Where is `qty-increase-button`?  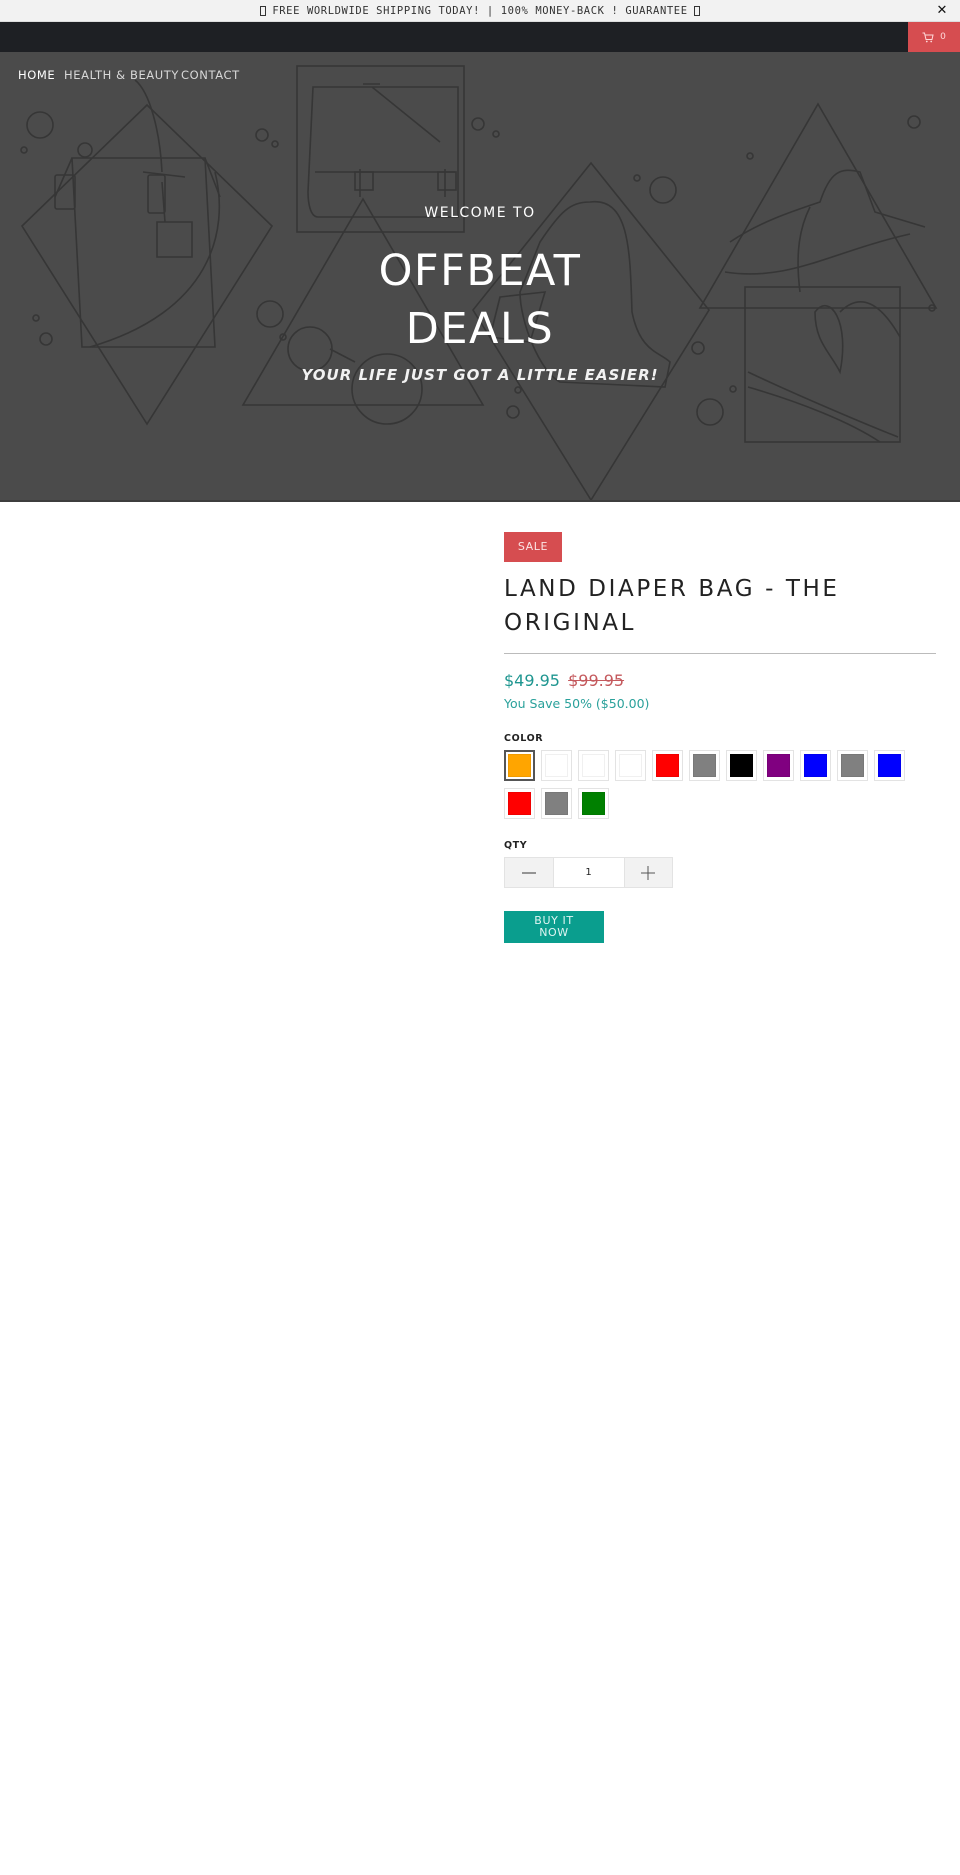
qty-increase-button is located at coordinates (648, 872).